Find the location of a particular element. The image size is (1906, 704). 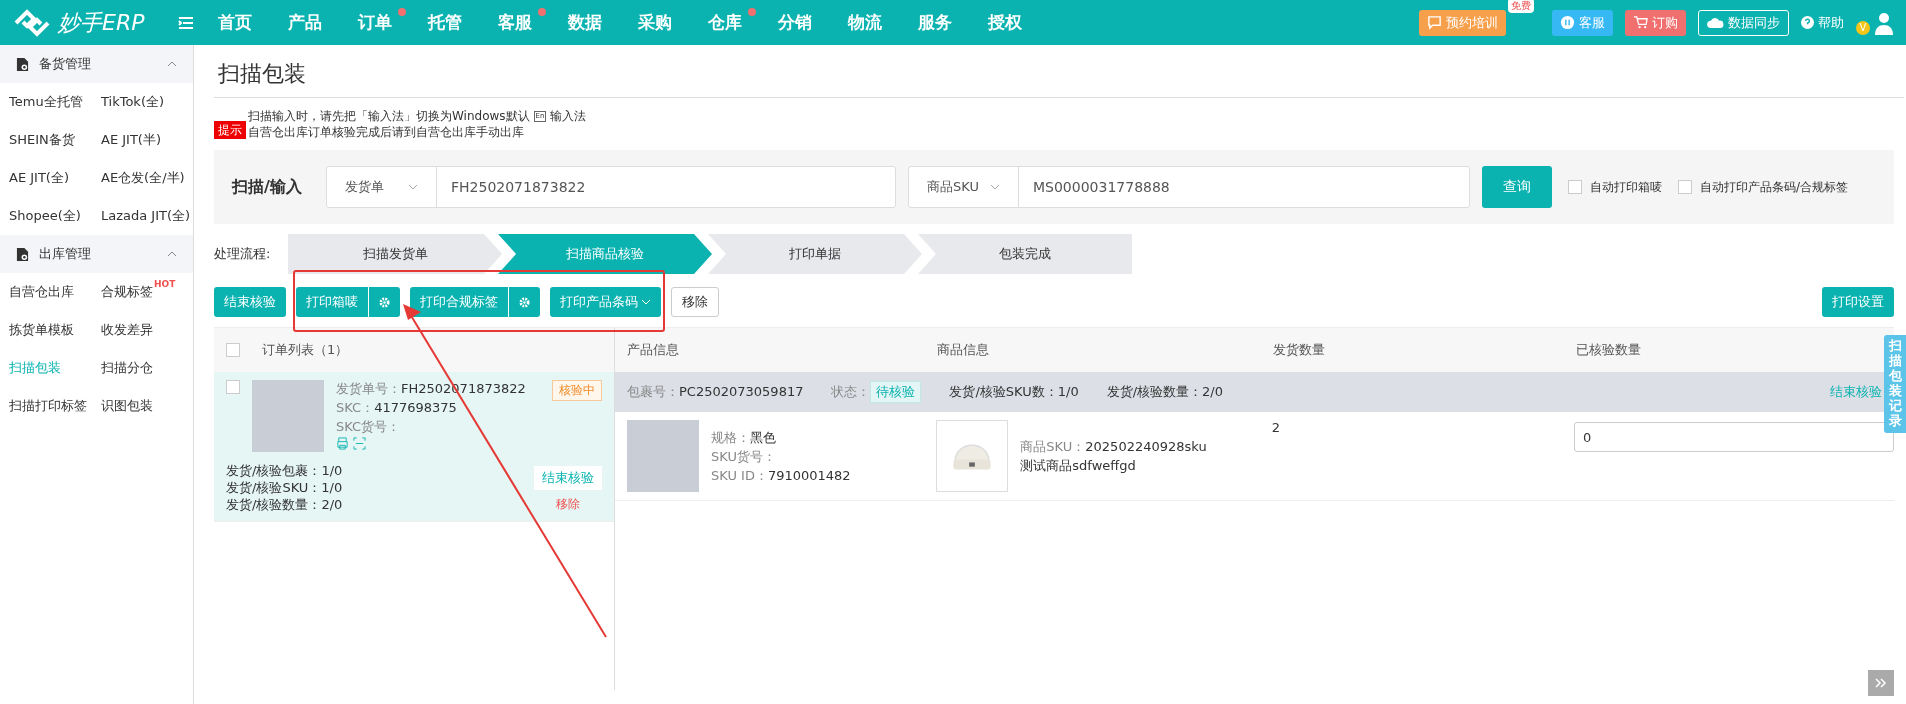

photo-placeholder is located at coordinates (288, 416).